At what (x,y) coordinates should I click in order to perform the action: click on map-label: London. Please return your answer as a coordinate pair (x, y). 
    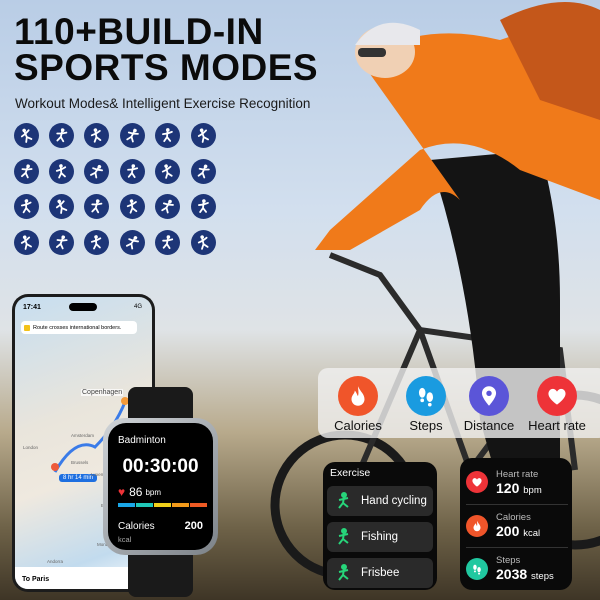
    Looking at the image, I should click on (31, 447).